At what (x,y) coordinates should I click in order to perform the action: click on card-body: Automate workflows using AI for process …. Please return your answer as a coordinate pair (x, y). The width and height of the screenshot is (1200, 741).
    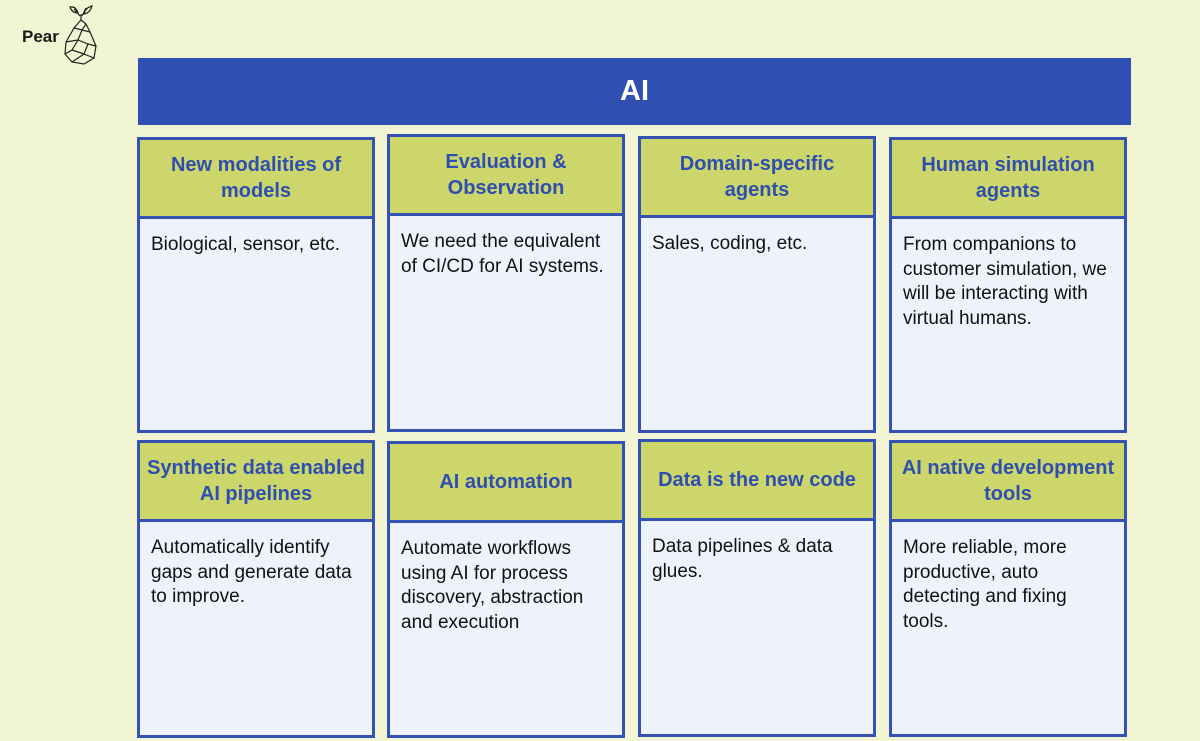
    Looking at the image, I should click on (492, 585).